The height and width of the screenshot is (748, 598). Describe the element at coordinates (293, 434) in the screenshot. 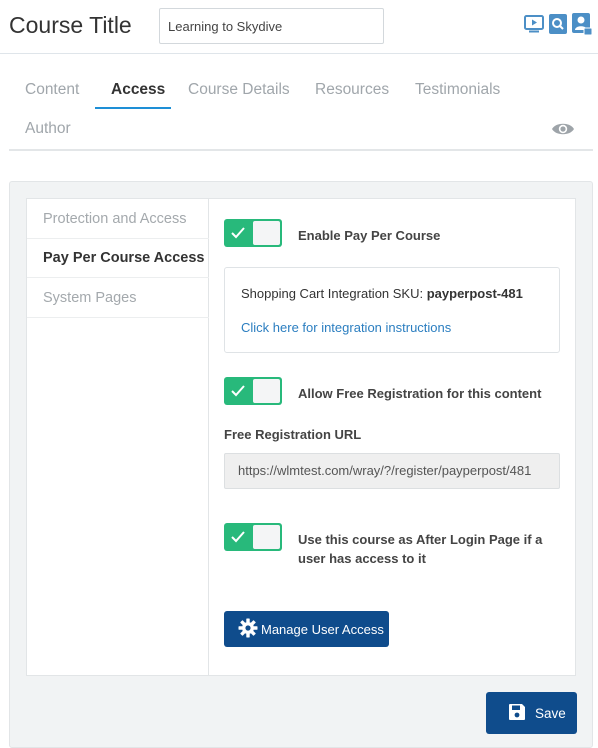

I see `free-registration-url-label: Free Registration URL` at that location.